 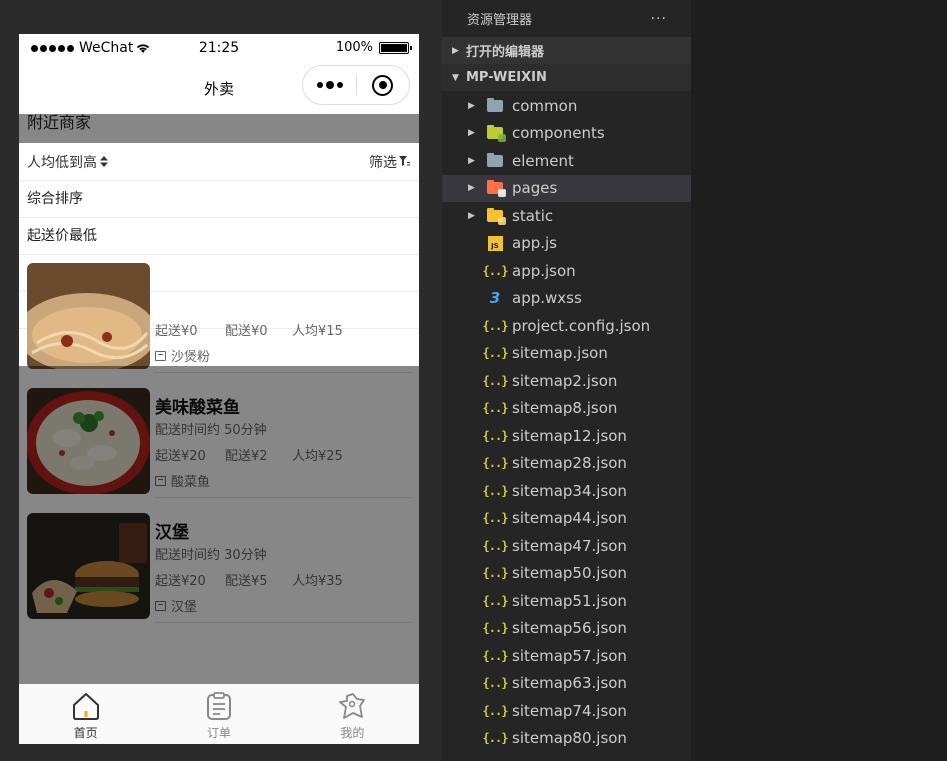 I want to click on shop-card: 起送¥0 配送¥0 人均¥15 沙煲粉, so click(x=219, y=325).